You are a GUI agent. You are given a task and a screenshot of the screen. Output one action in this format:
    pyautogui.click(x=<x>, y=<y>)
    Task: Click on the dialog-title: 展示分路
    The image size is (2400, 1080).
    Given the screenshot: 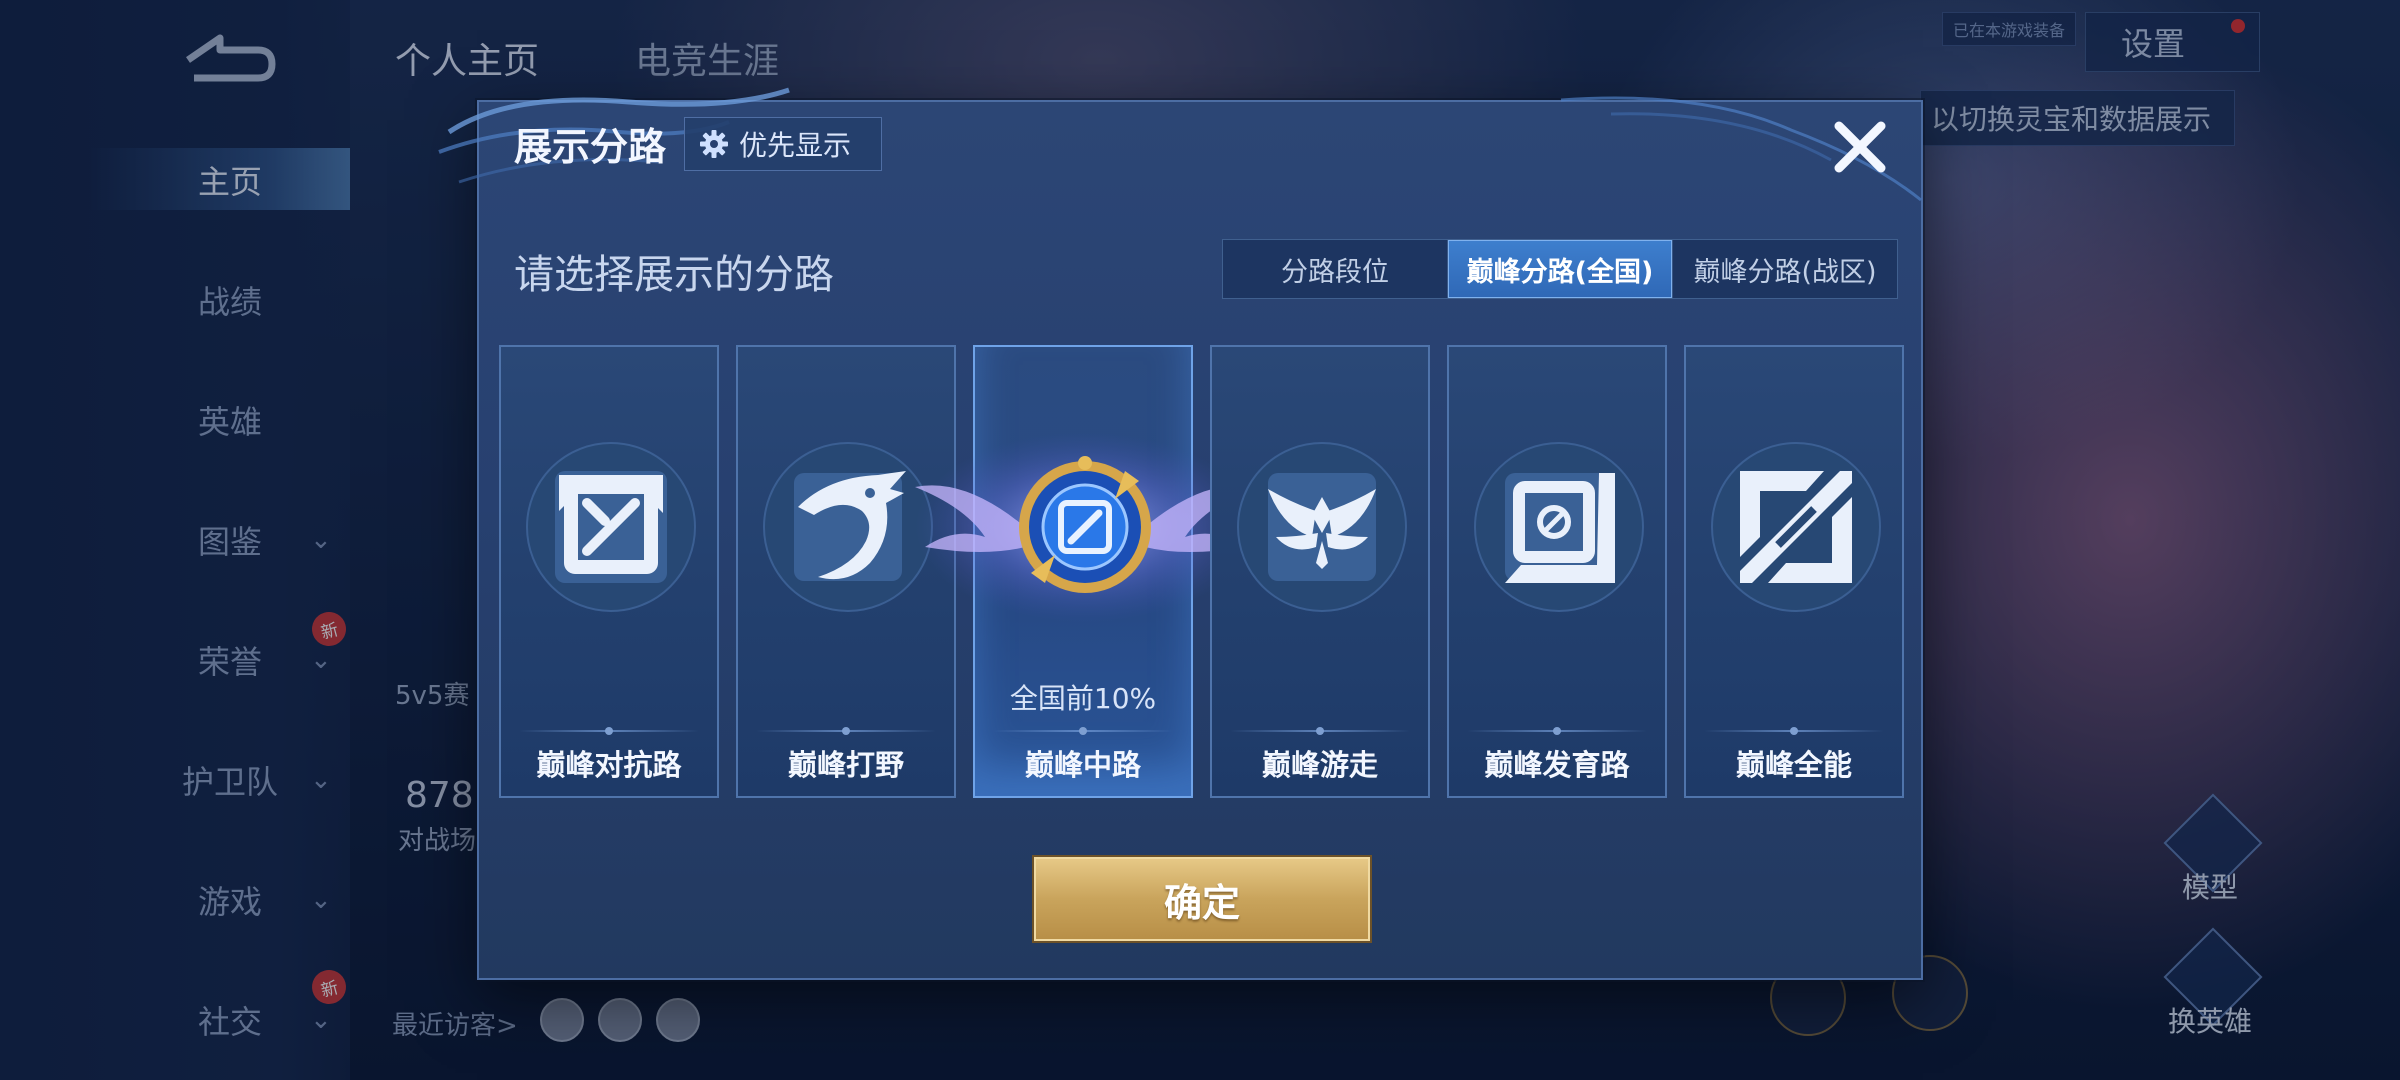 What is the action you would take?
    pyautogui.click(x=590, y=147)
    